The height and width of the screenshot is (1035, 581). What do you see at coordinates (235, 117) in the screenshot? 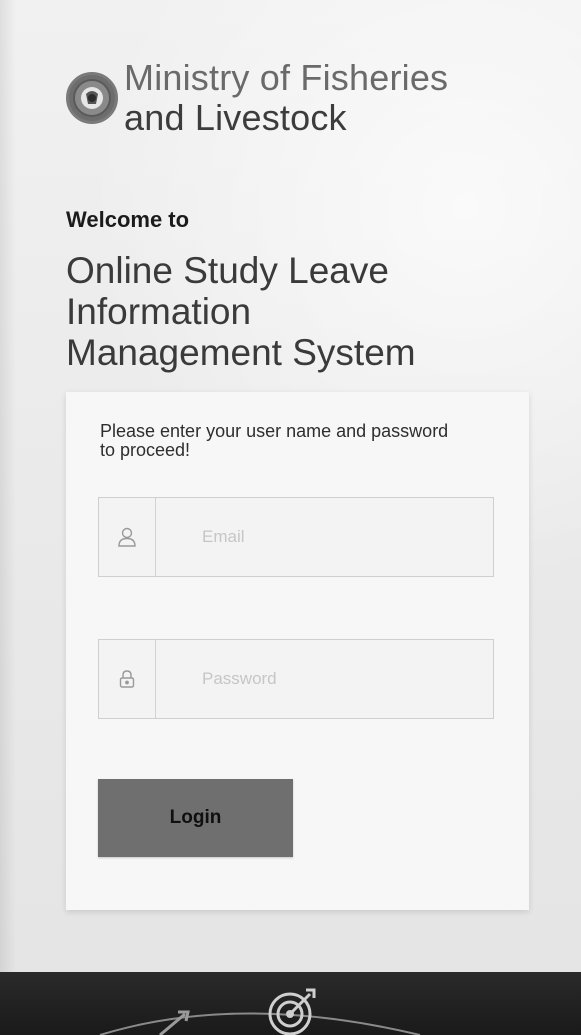
I see `ministry-name-line2: and Livestock` at bounding box center [235, 117].